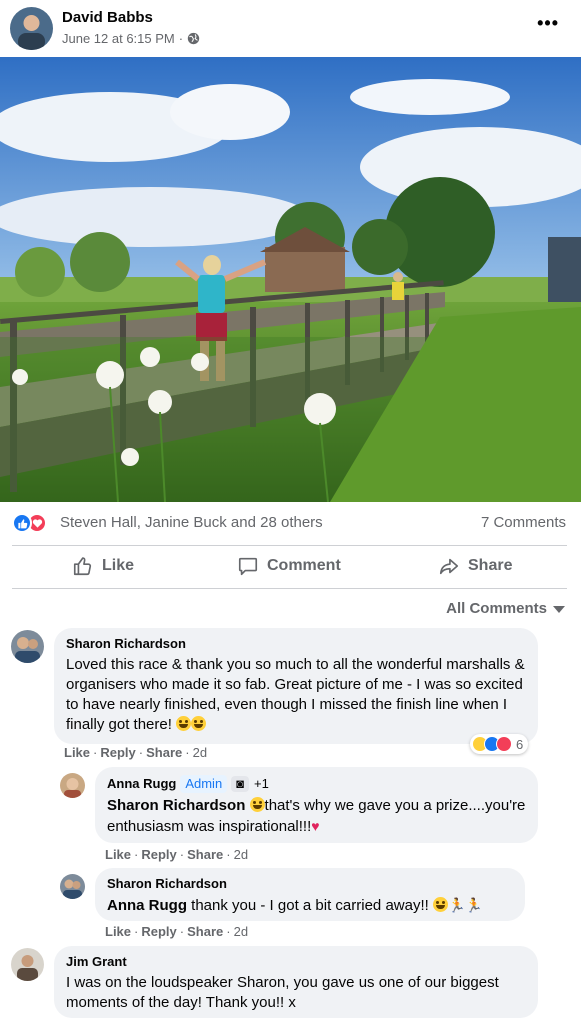  I want to click on caret-down-icon, so click(559, 609).